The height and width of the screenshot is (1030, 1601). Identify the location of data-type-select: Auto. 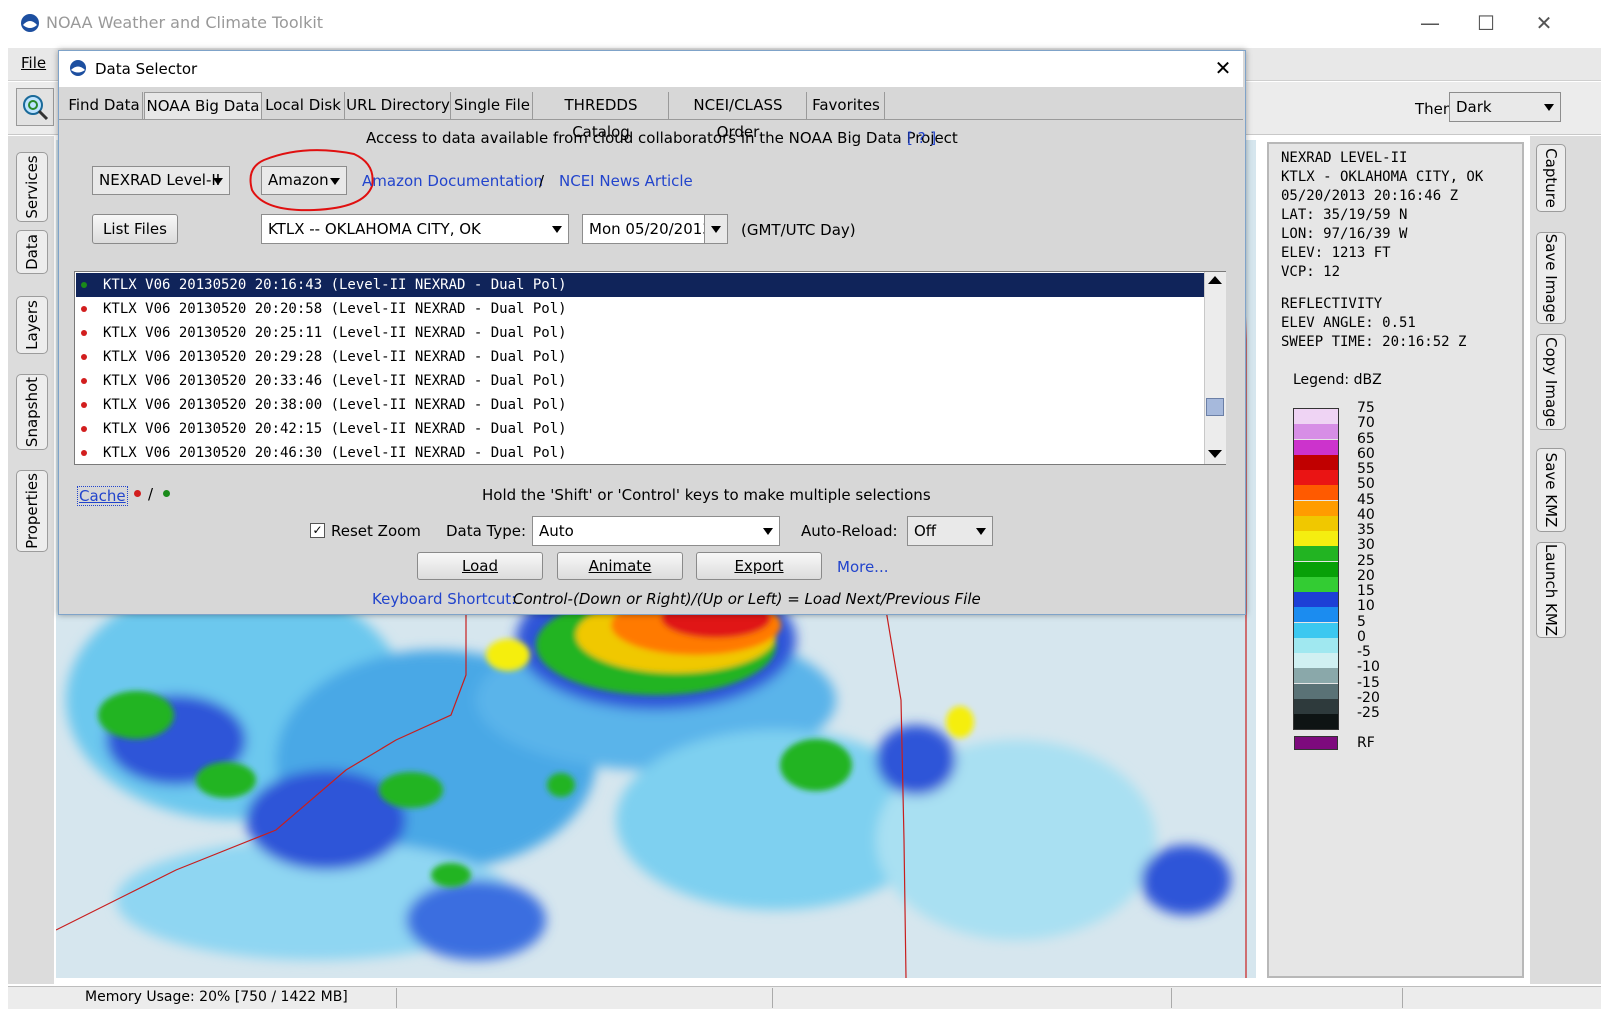
(656, 531).